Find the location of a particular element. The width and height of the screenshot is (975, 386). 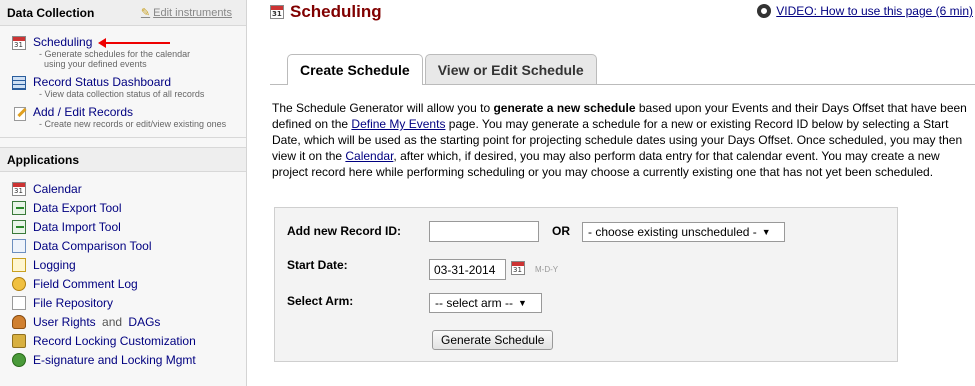

start-date-input is located at coordinates (467, 269).